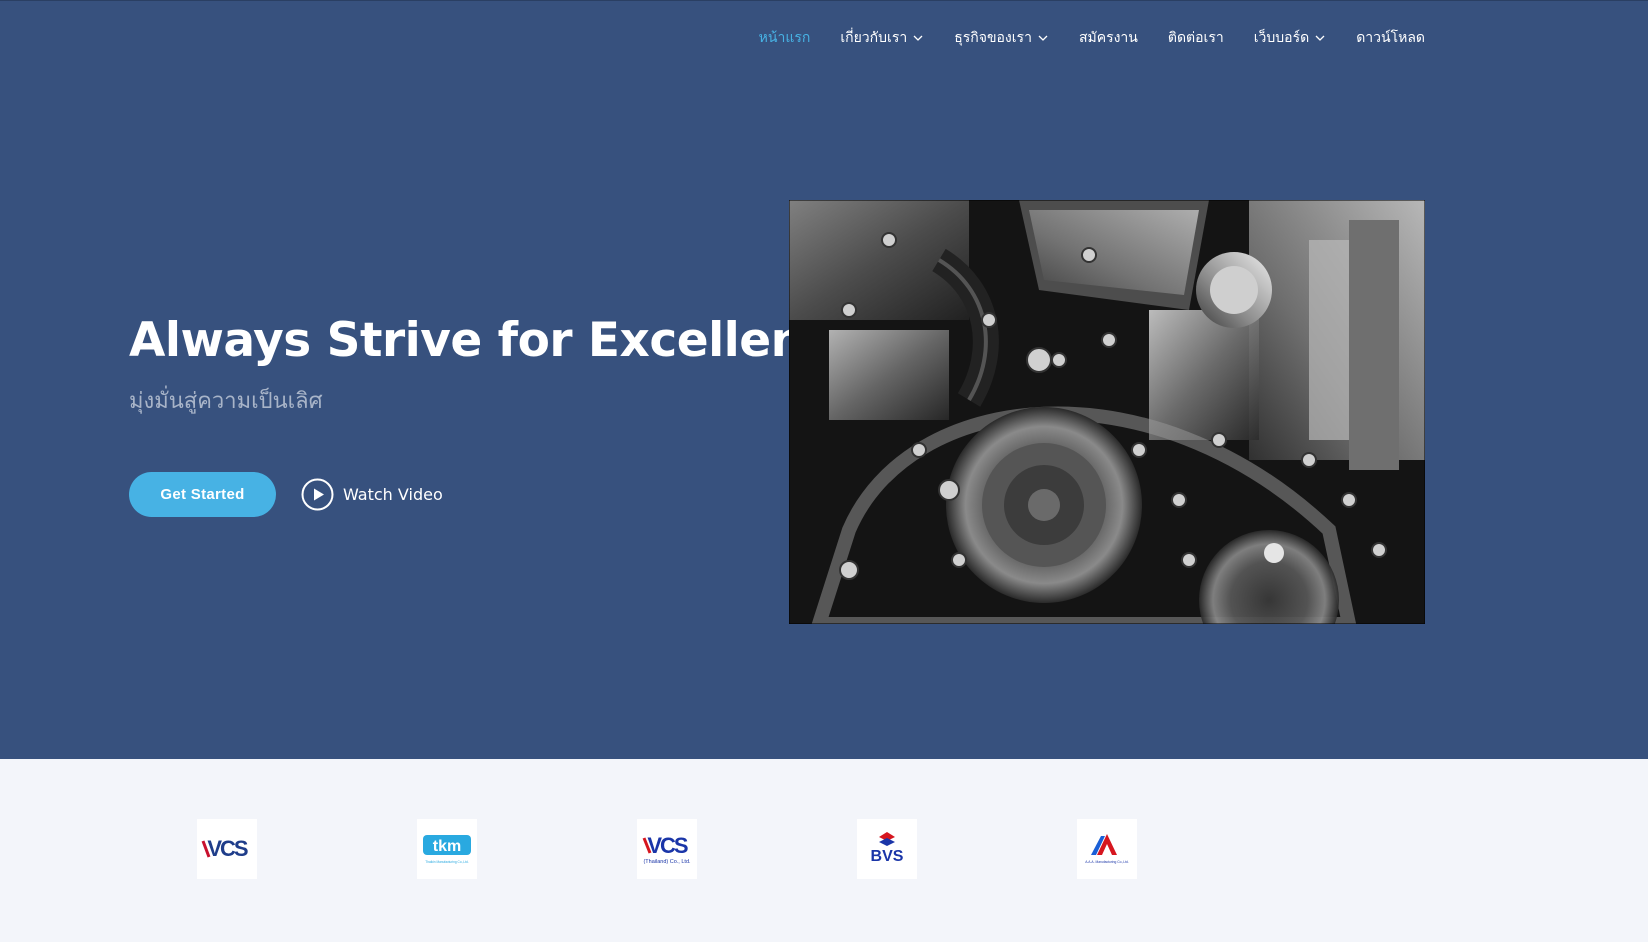  I want to click on client-logo-bvs: BVS, so click(887, 849).